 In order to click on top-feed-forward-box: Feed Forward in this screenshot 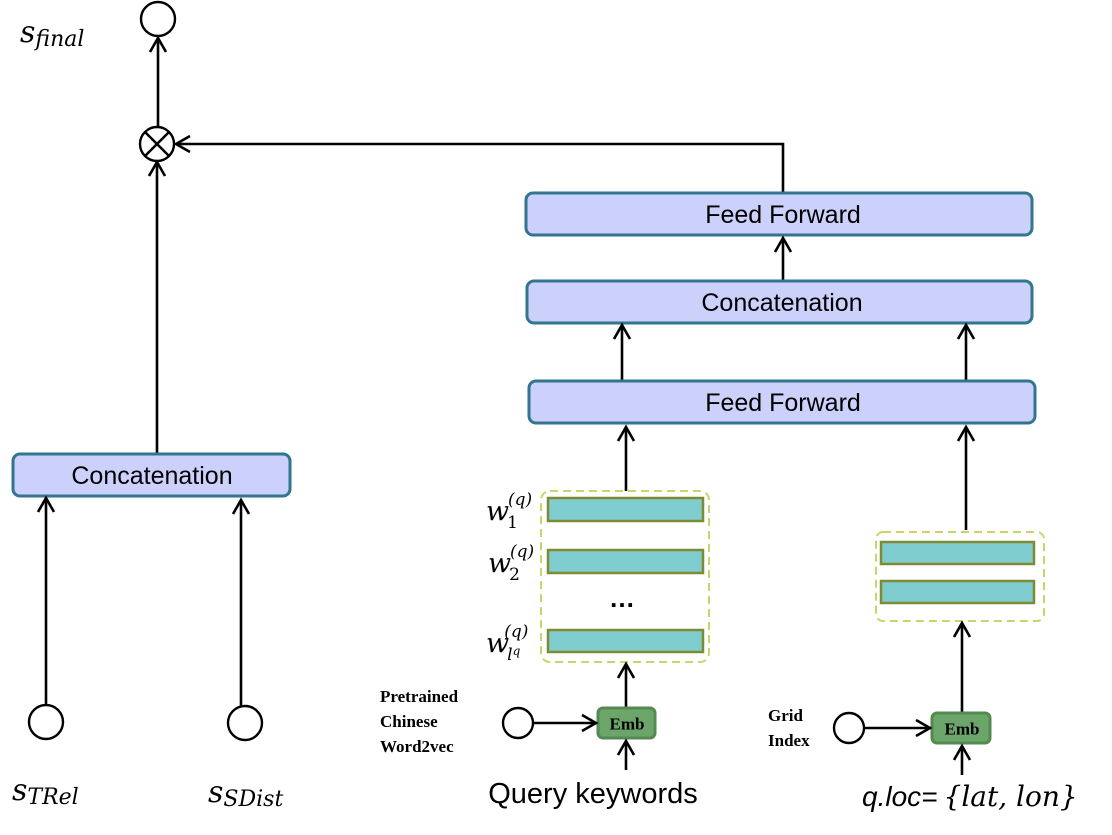, I will do `click(779, 214)`.